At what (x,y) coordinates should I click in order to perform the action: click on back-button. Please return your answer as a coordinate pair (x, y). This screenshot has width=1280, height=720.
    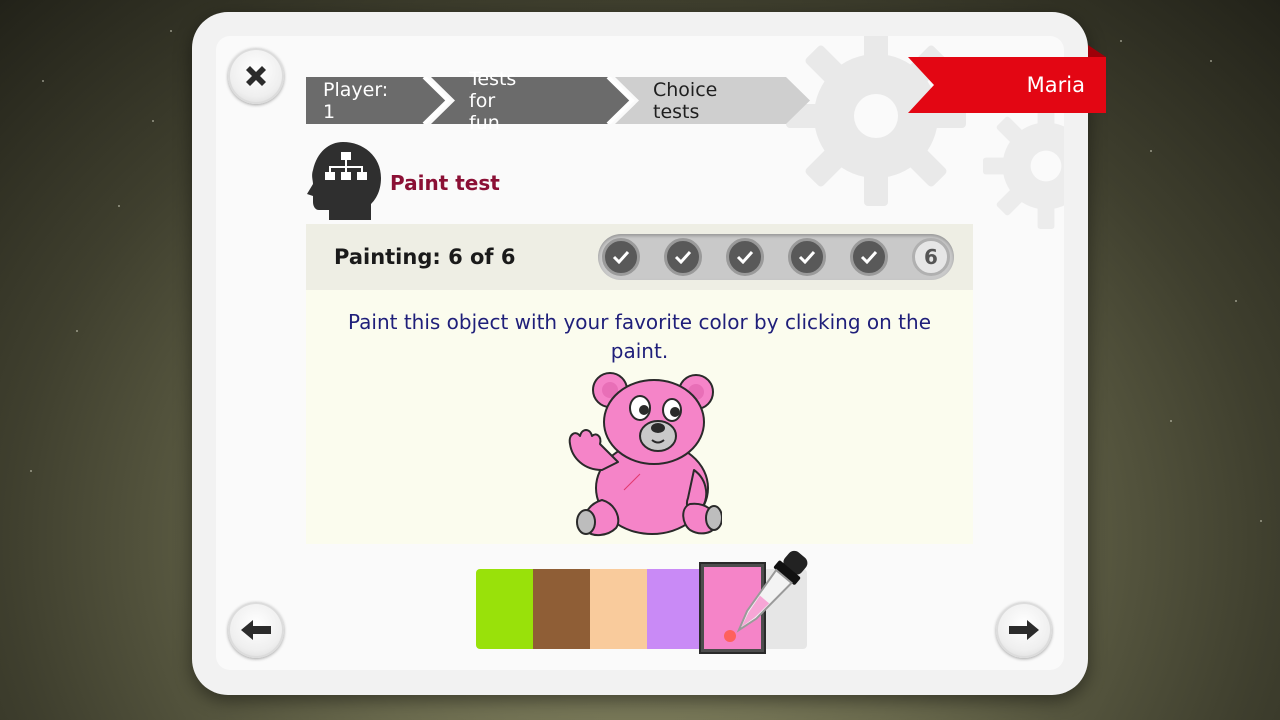
    Looking at the image, I should click on (256, 630).